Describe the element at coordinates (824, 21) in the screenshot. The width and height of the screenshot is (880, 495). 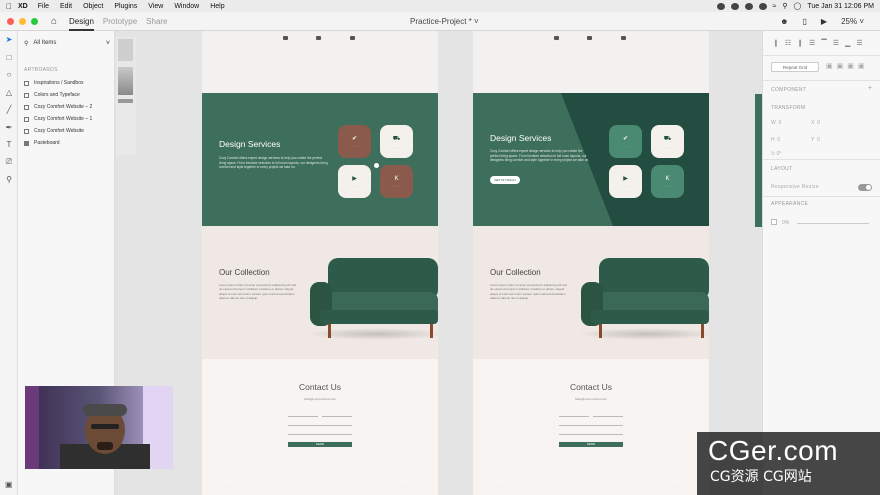
I see `play-icon: ▶` at that location.